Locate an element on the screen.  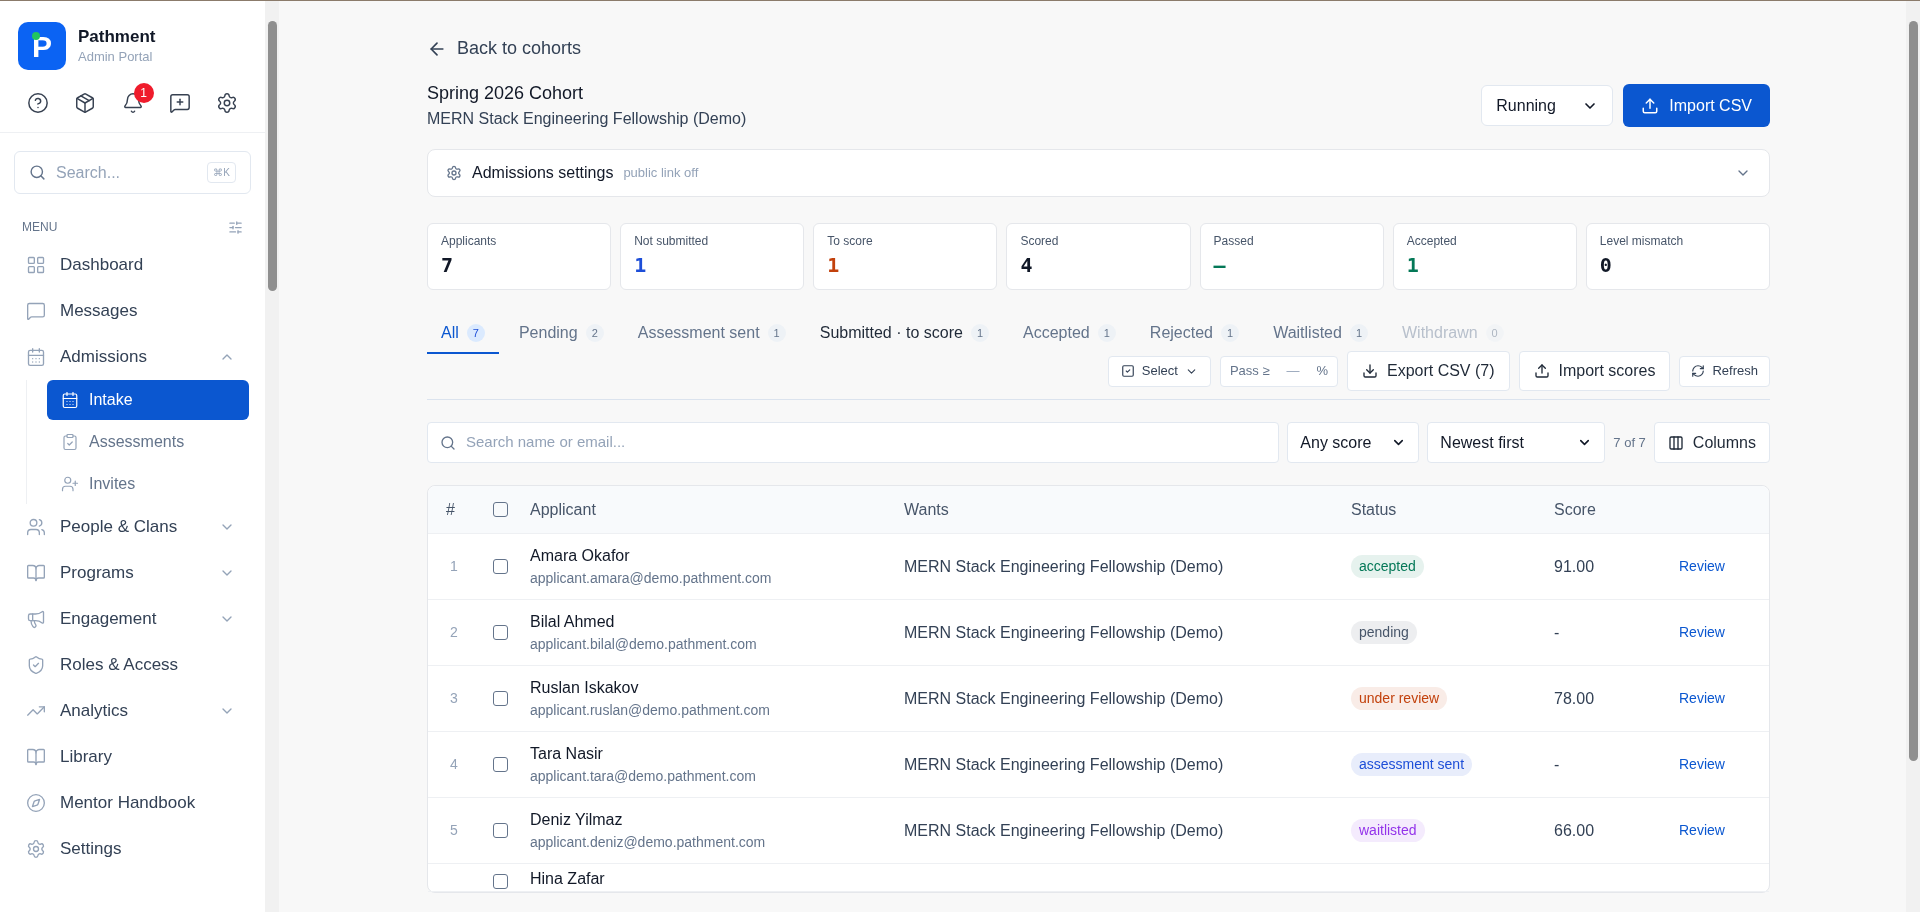
applicant-name: Bilal Ahmed is located at coordinates (573, 622).